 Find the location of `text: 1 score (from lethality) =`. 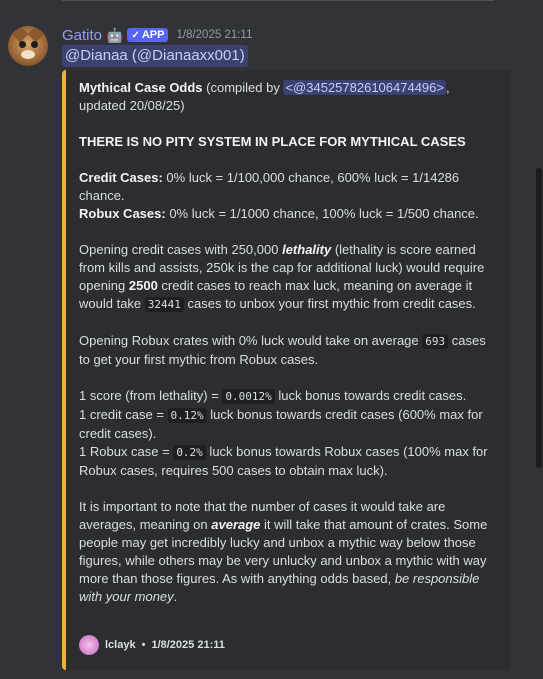

text: 1 score (from lethality) = is located at coordinates (151, 395).